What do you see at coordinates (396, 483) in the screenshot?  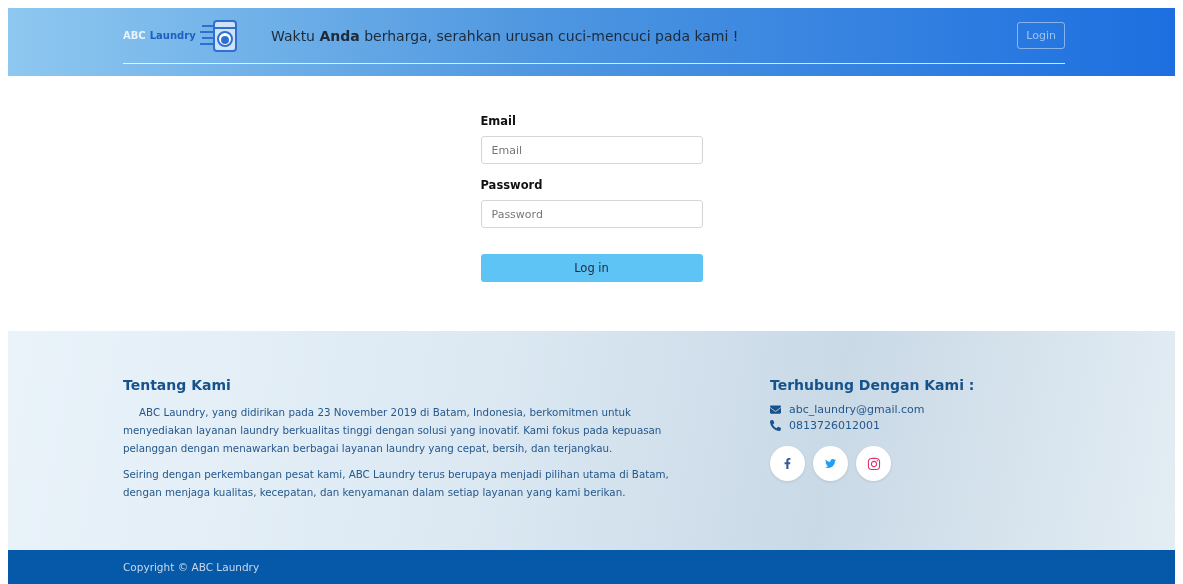 I see `about-paragraph: Seiring dengan perkembangan pesat kami, ABC Laundry terus berupaya menjadi pilihan utama di Batam, dengan menjaga kualitas, kecepatan, dan kenyamanan dalam setiap layanan yang kami berikan.` at bounding box center [396, 483].